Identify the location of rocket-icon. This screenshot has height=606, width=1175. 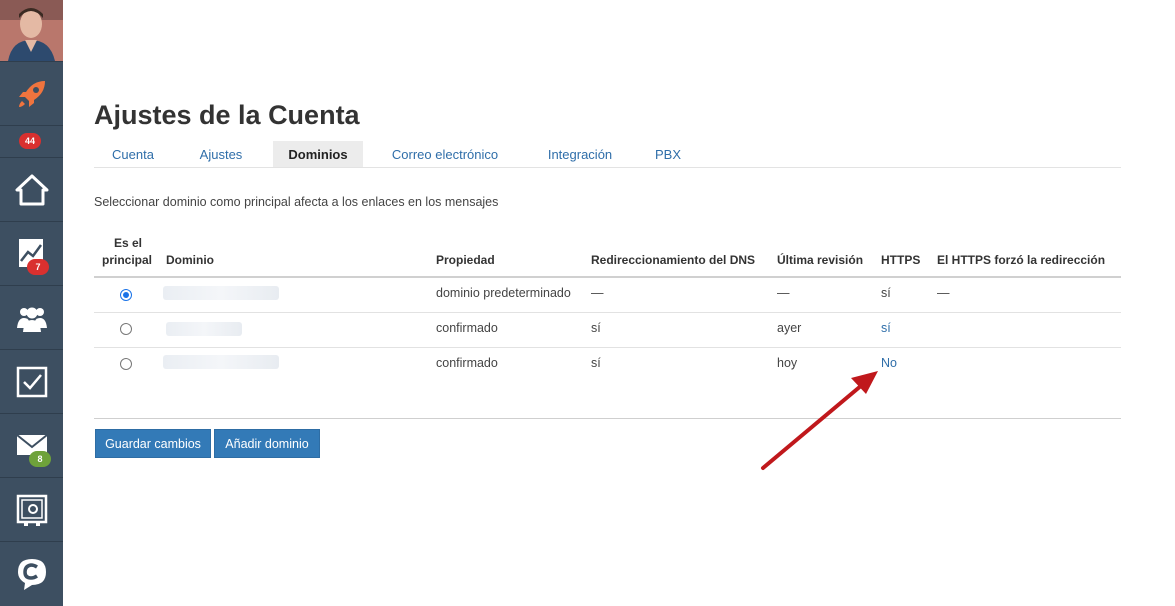
(32, 94).